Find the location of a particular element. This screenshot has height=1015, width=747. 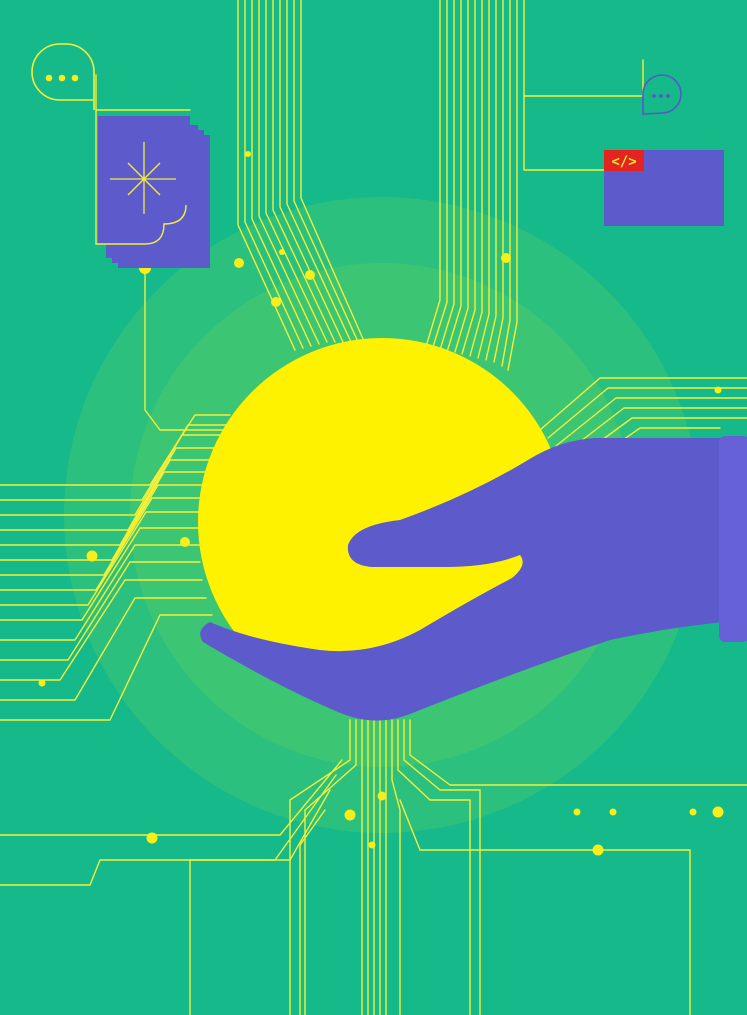

sparkle-card is located at coordinates (152, 189).